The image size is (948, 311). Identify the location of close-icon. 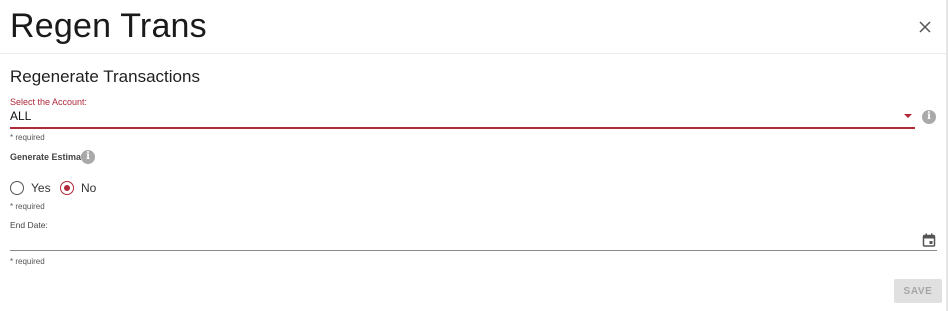
(925, 27).